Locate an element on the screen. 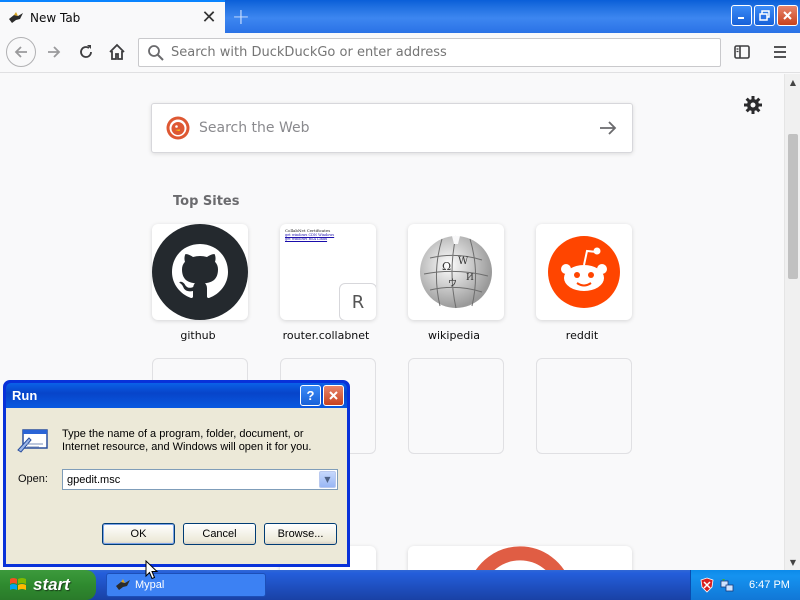 The height and width of the screenshot is (600, 800). open-label: Open: is located at coordinates (33, 479).